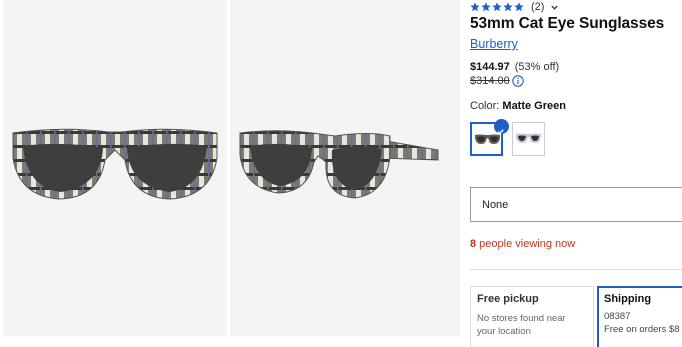 This screenshot has width=682, height=347. I want to click on color-swatch-matte-green, so click(489, 137).